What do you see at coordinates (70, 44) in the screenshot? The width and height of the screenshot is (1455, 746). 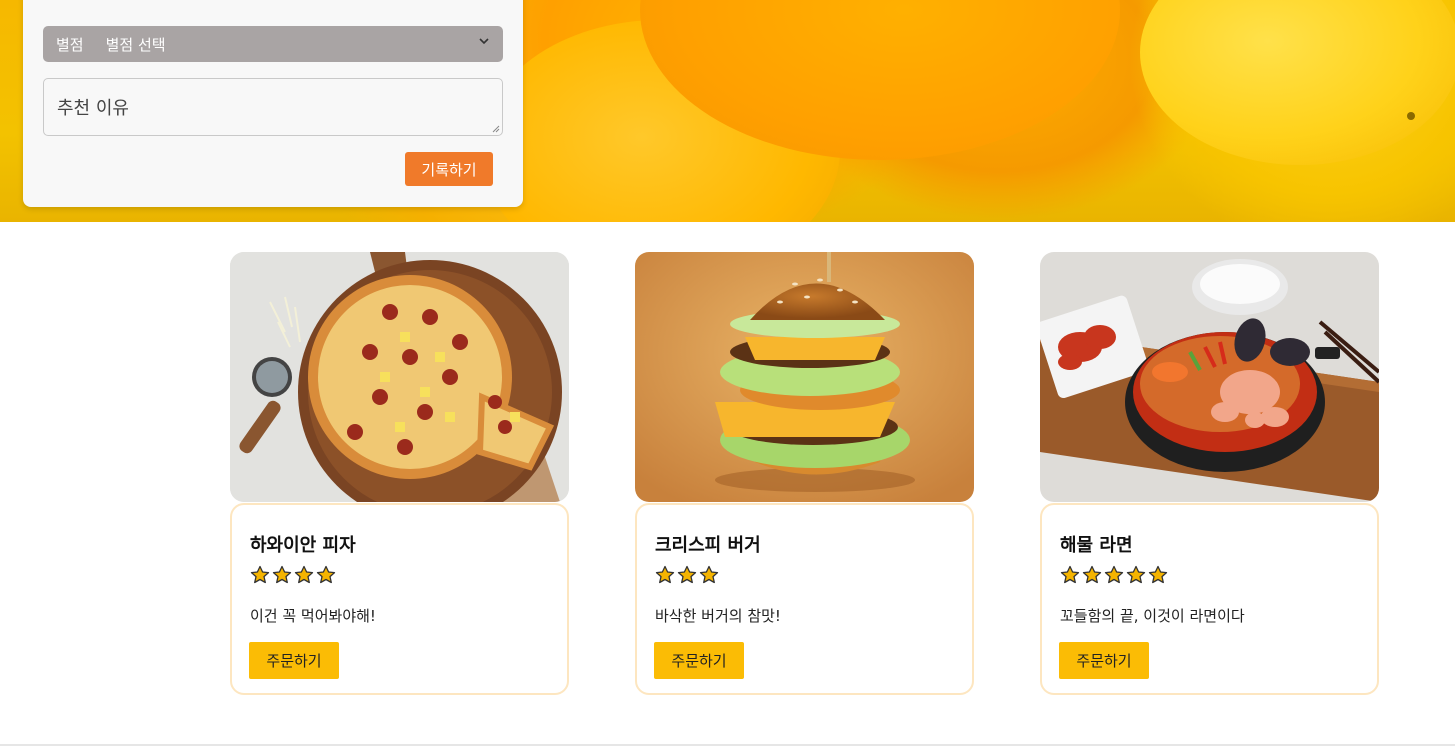 I see `rating-label: 별점` at bounding box center [70, 44].